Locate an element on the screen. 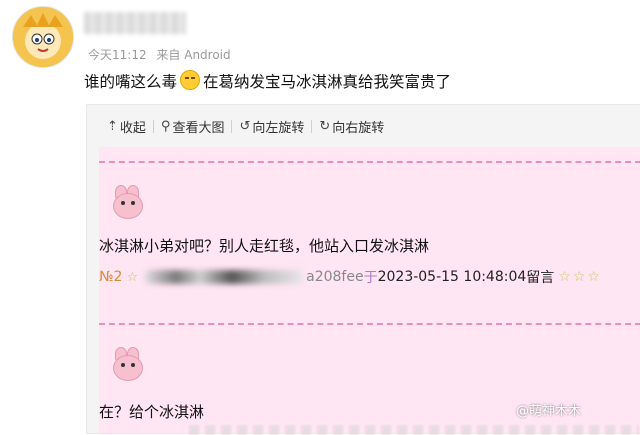 The height and width of the screenshot is (435, 640). rotate-right-icon: ↻ is located at coordinates (325, 126).